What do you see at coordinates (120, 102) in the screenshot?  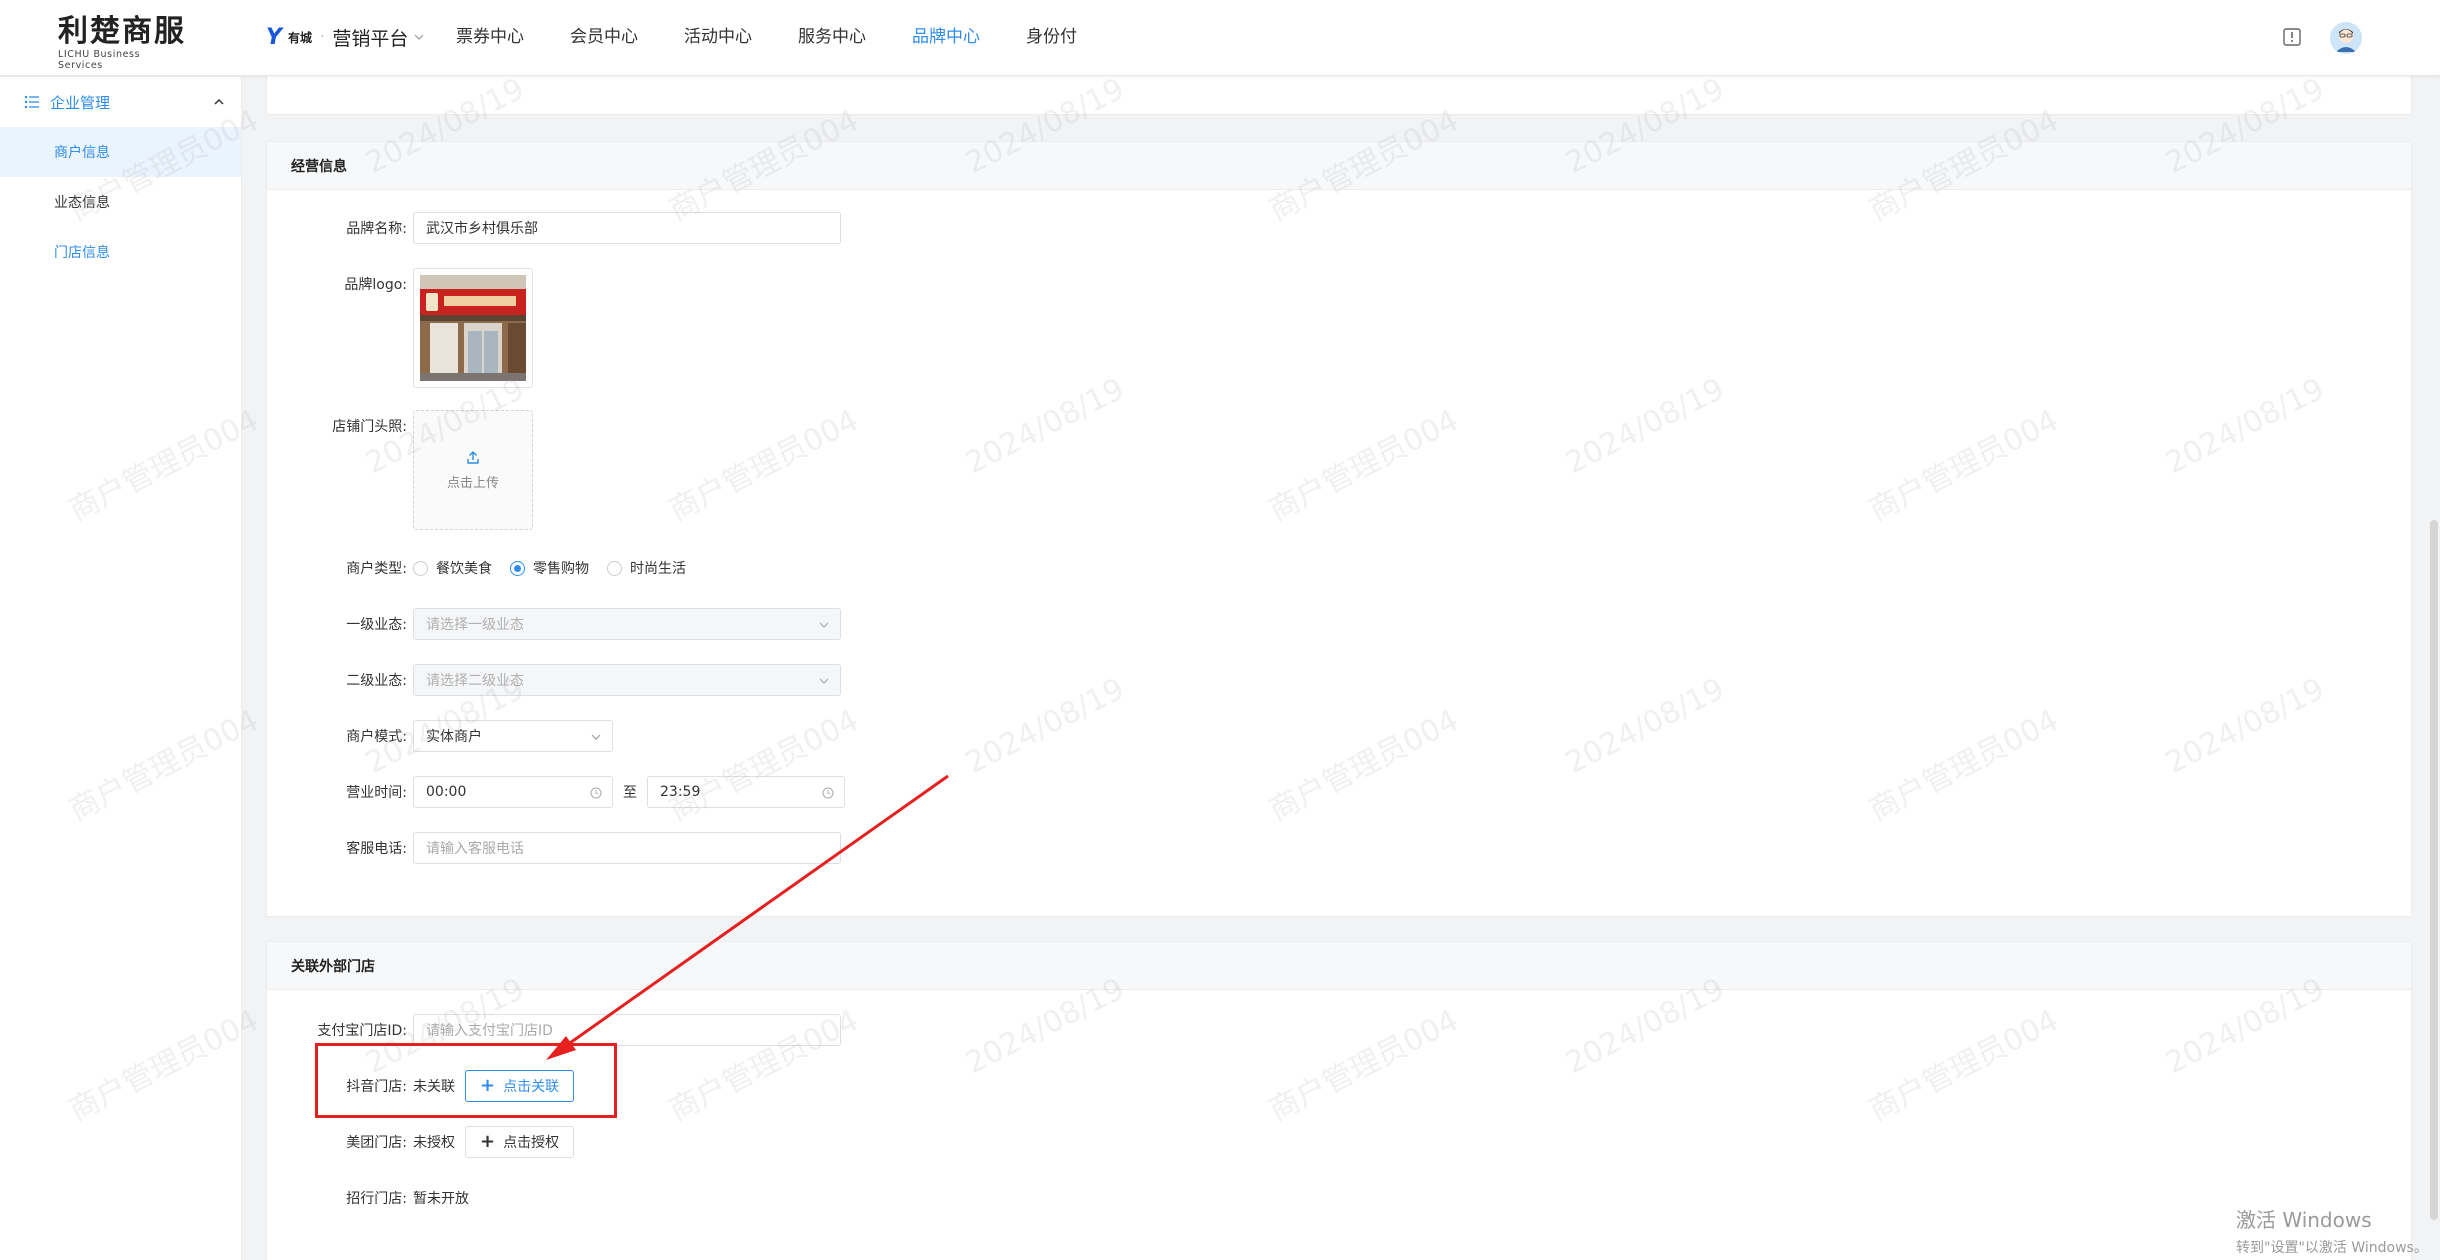 I see `sidebar-group-enterprise: 企业管理` at bounding box center [120, 102].